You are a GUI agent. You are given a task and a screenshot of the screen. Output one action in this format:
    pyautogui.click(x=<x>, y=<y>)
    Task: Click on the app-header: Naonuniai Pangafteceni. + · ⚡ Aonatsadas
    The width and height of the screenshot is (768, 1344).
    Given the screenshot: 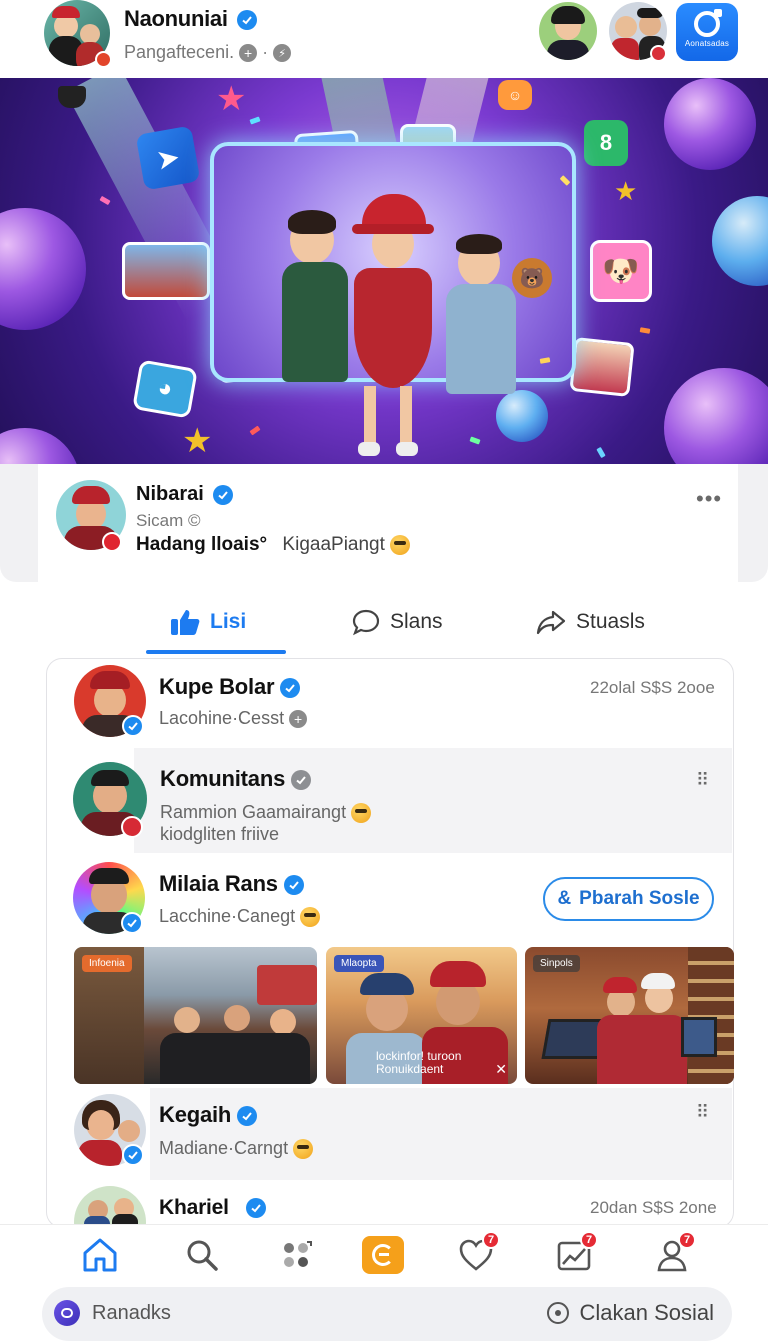 What is the action you would take?
    pyautogui.click(x=384, y=39)
    